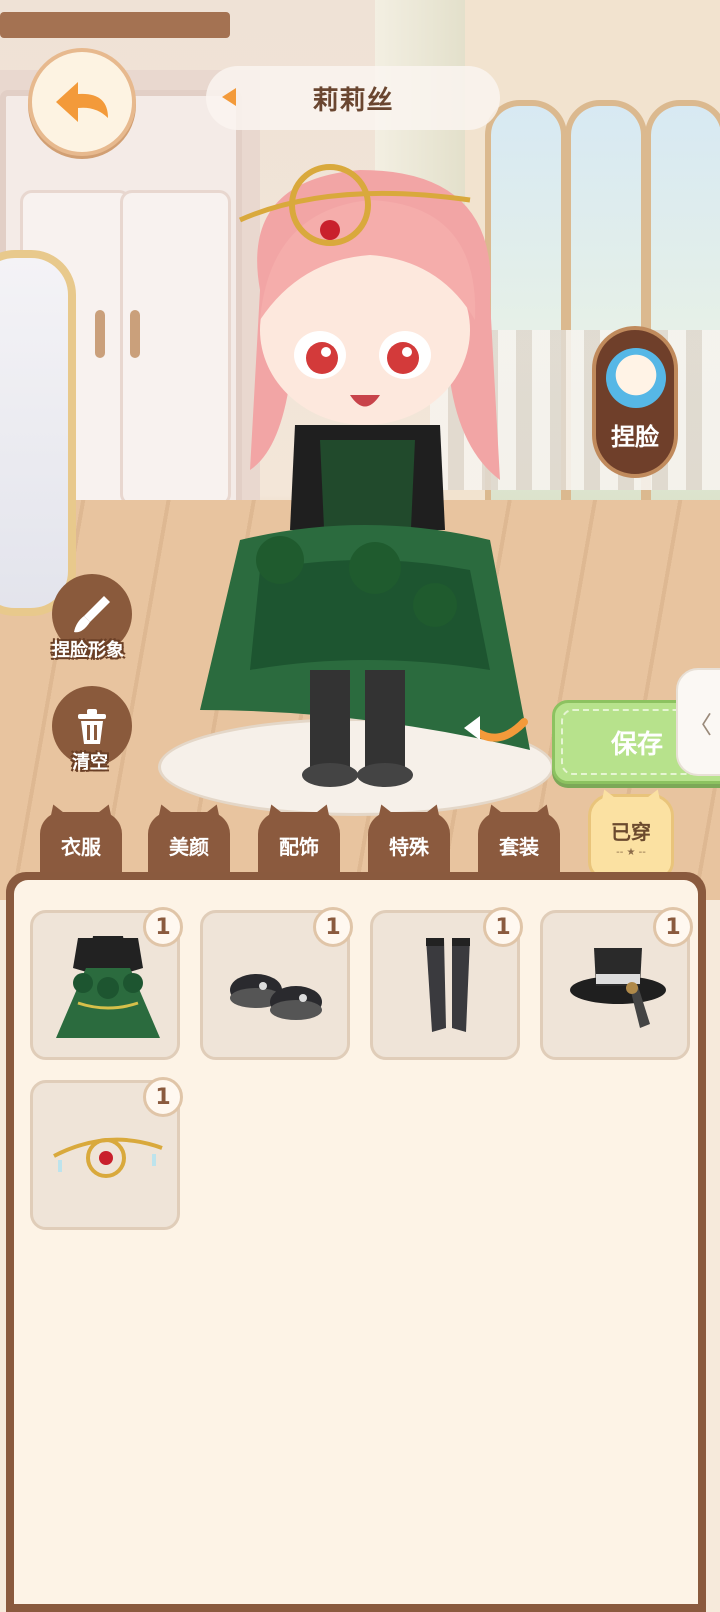 This screenshot has width=720, height=1612. Describe the element at coordinates (631, 852) in the screenshot. I see `star-decoration: -- ★ --` at that location.